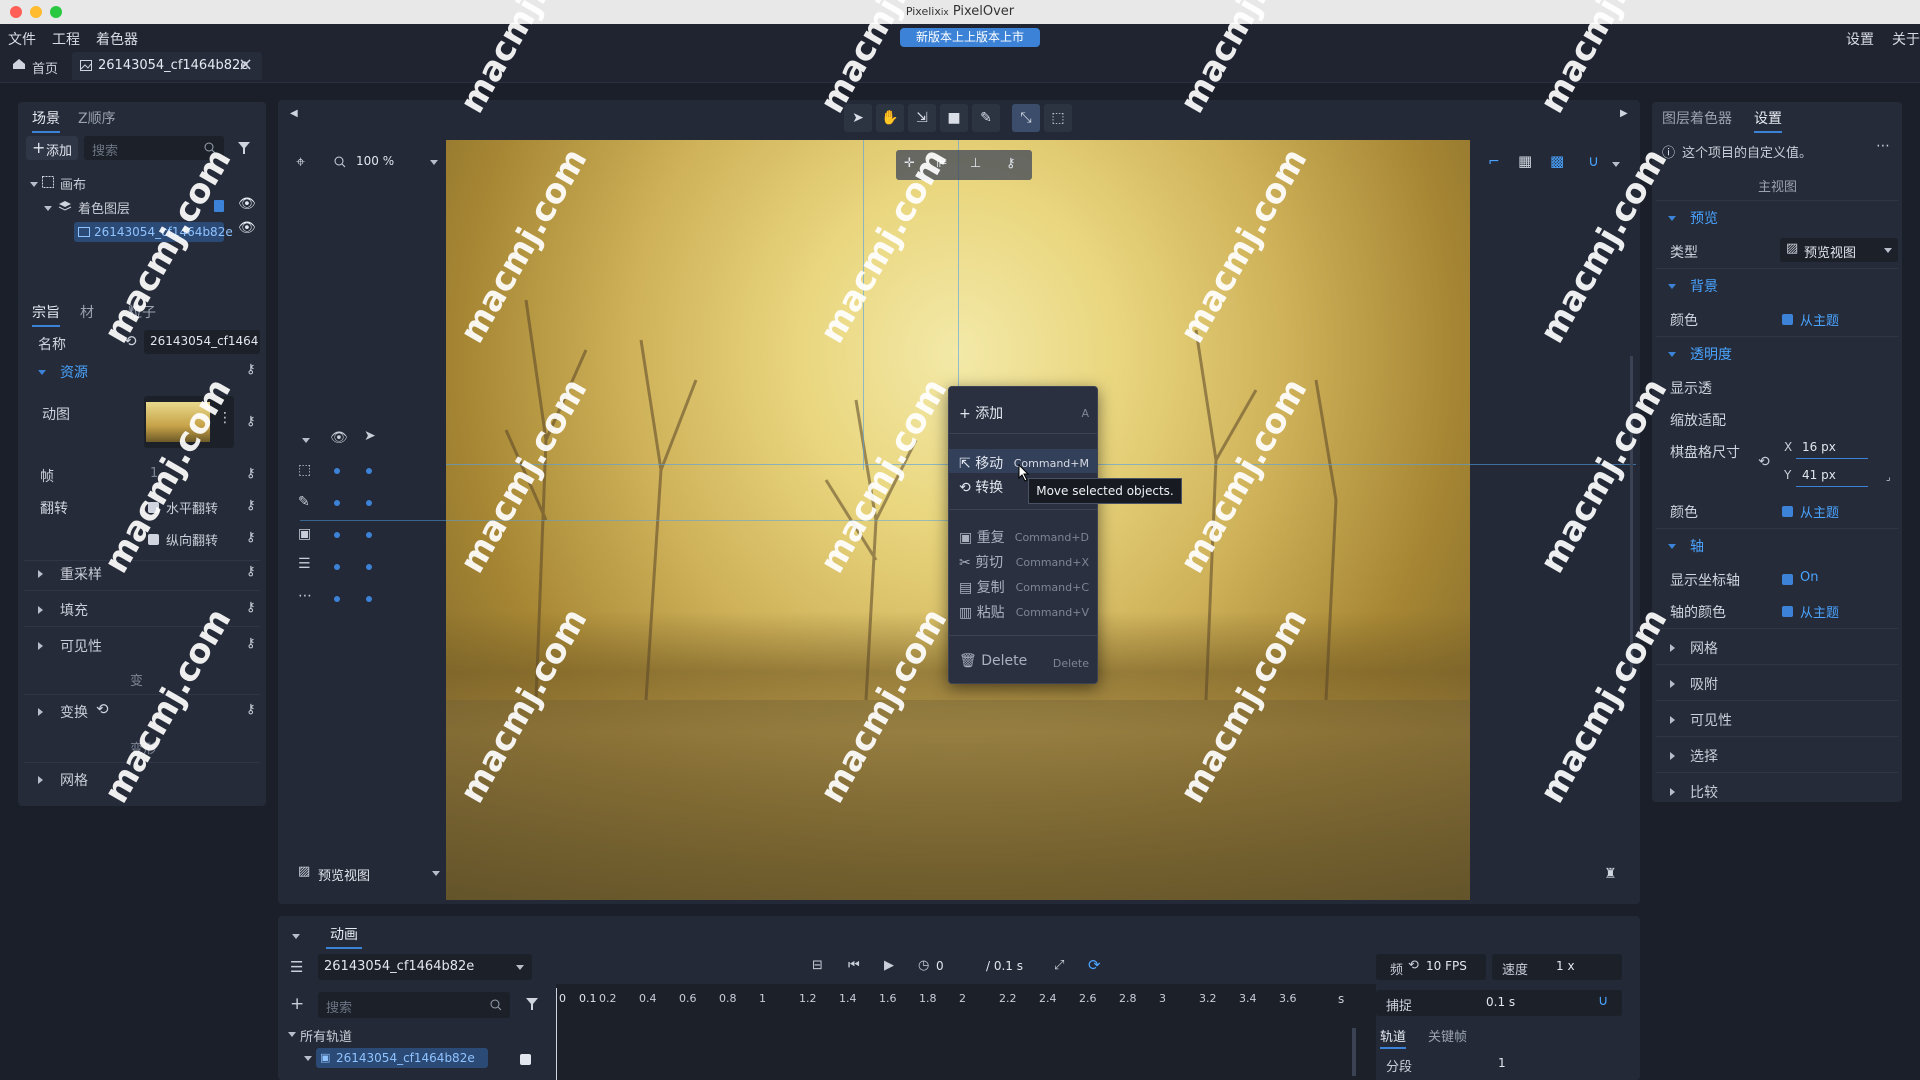 The width and height of the screenshot is (1920, 1080). Describe the element at coordinates (375, 161) in the screenshot. I see `zoom-value: 100 %` at that location.